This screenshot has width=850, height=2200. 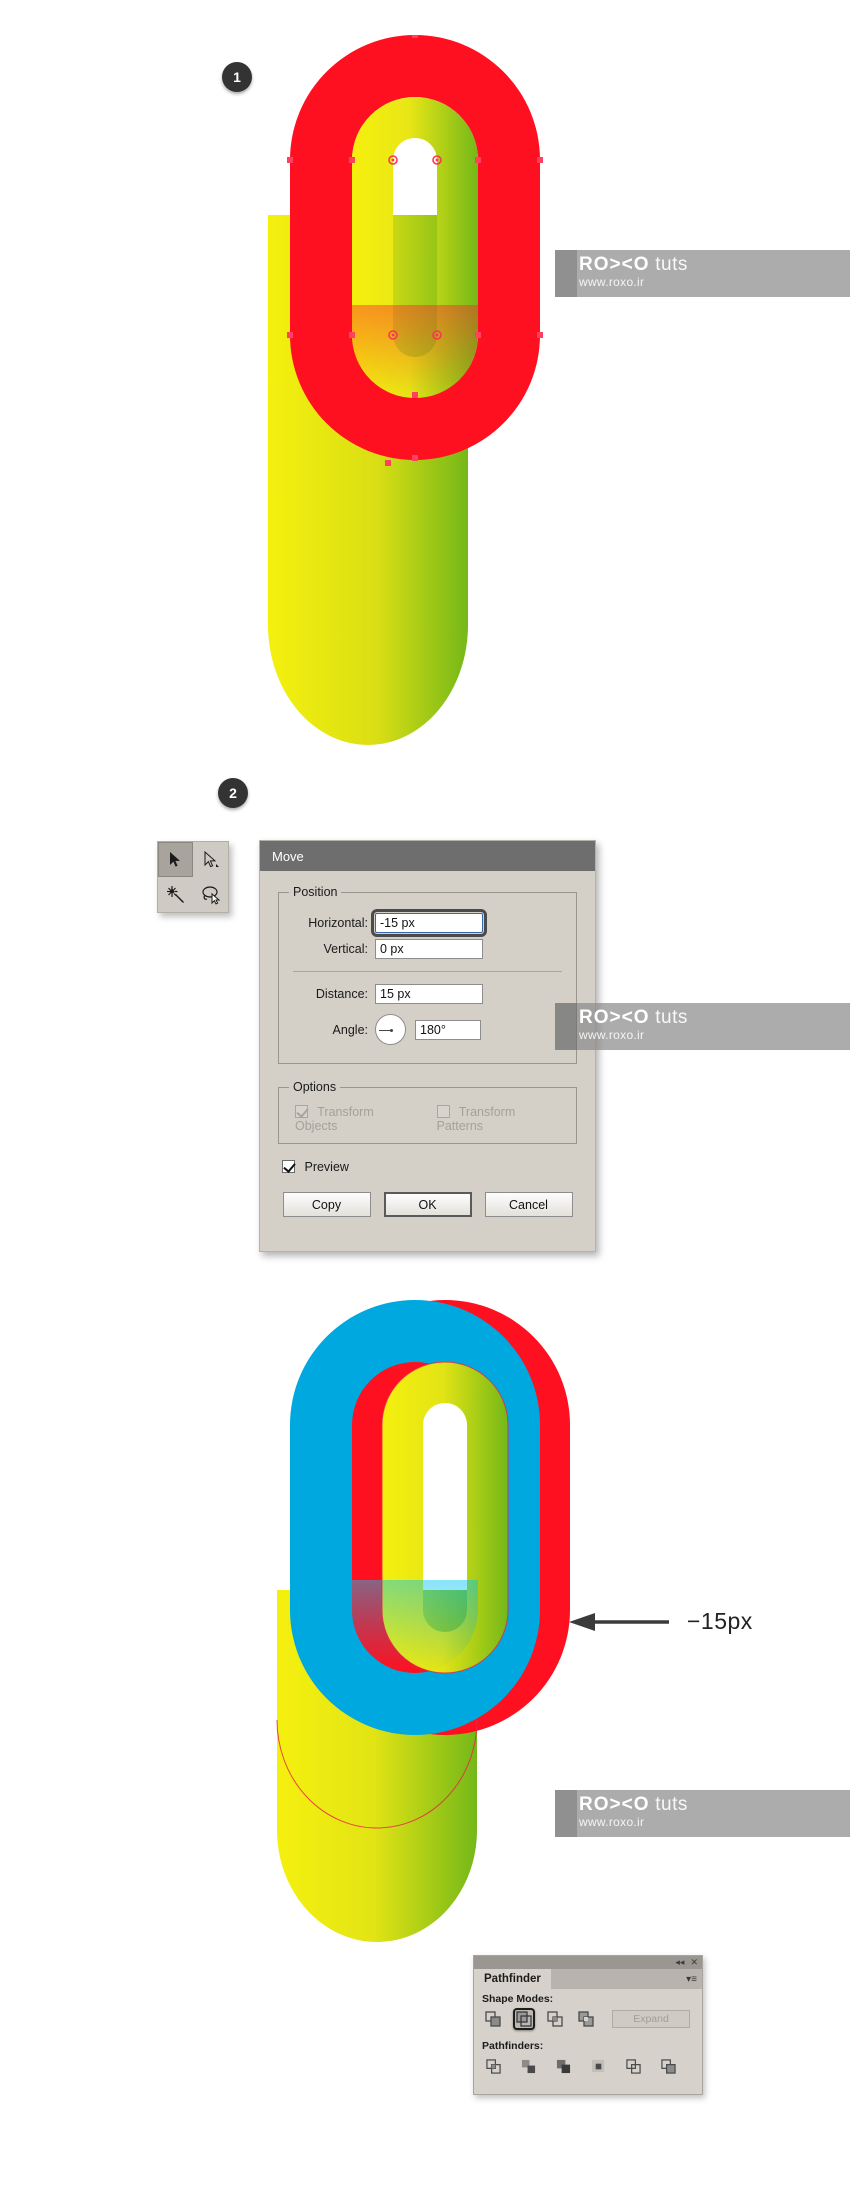 I want to click on tool-direct-selection-tool, so click(x=210, y=859).